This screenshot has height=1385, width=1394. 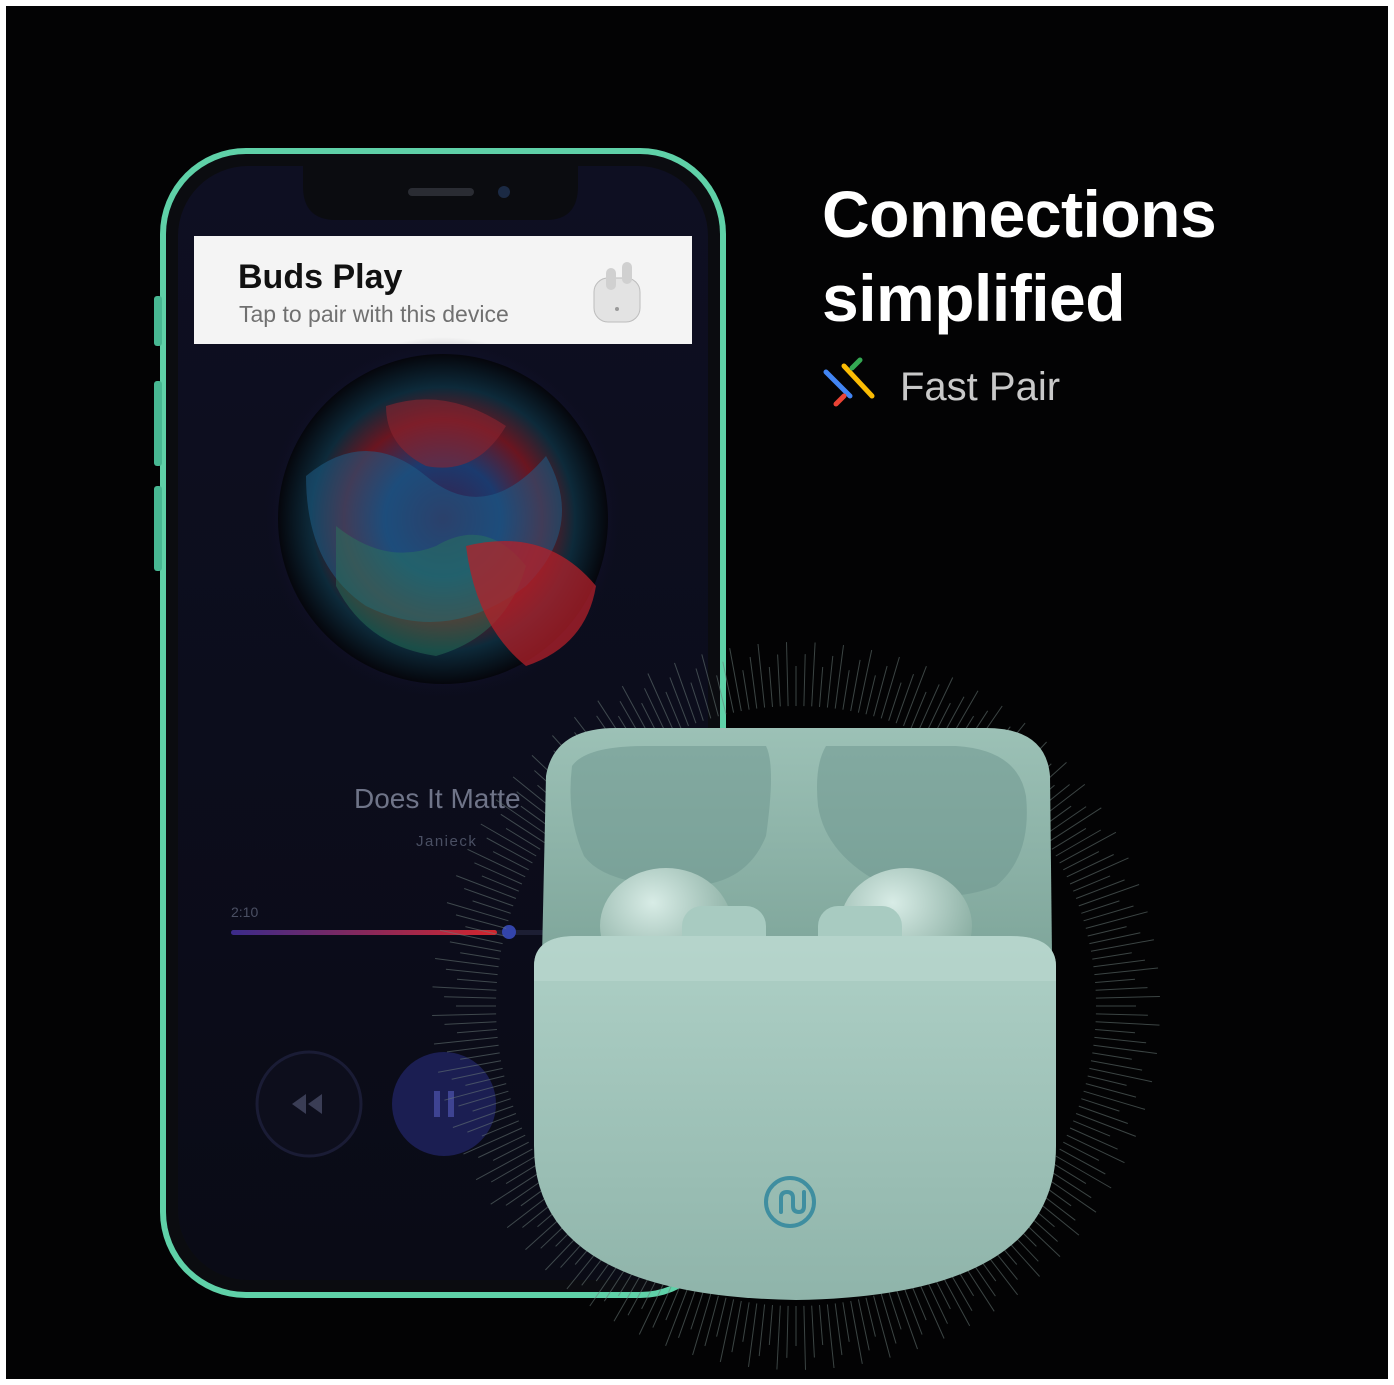 I want to click on headline-line-2: simplified, so click(x=974, y=298).